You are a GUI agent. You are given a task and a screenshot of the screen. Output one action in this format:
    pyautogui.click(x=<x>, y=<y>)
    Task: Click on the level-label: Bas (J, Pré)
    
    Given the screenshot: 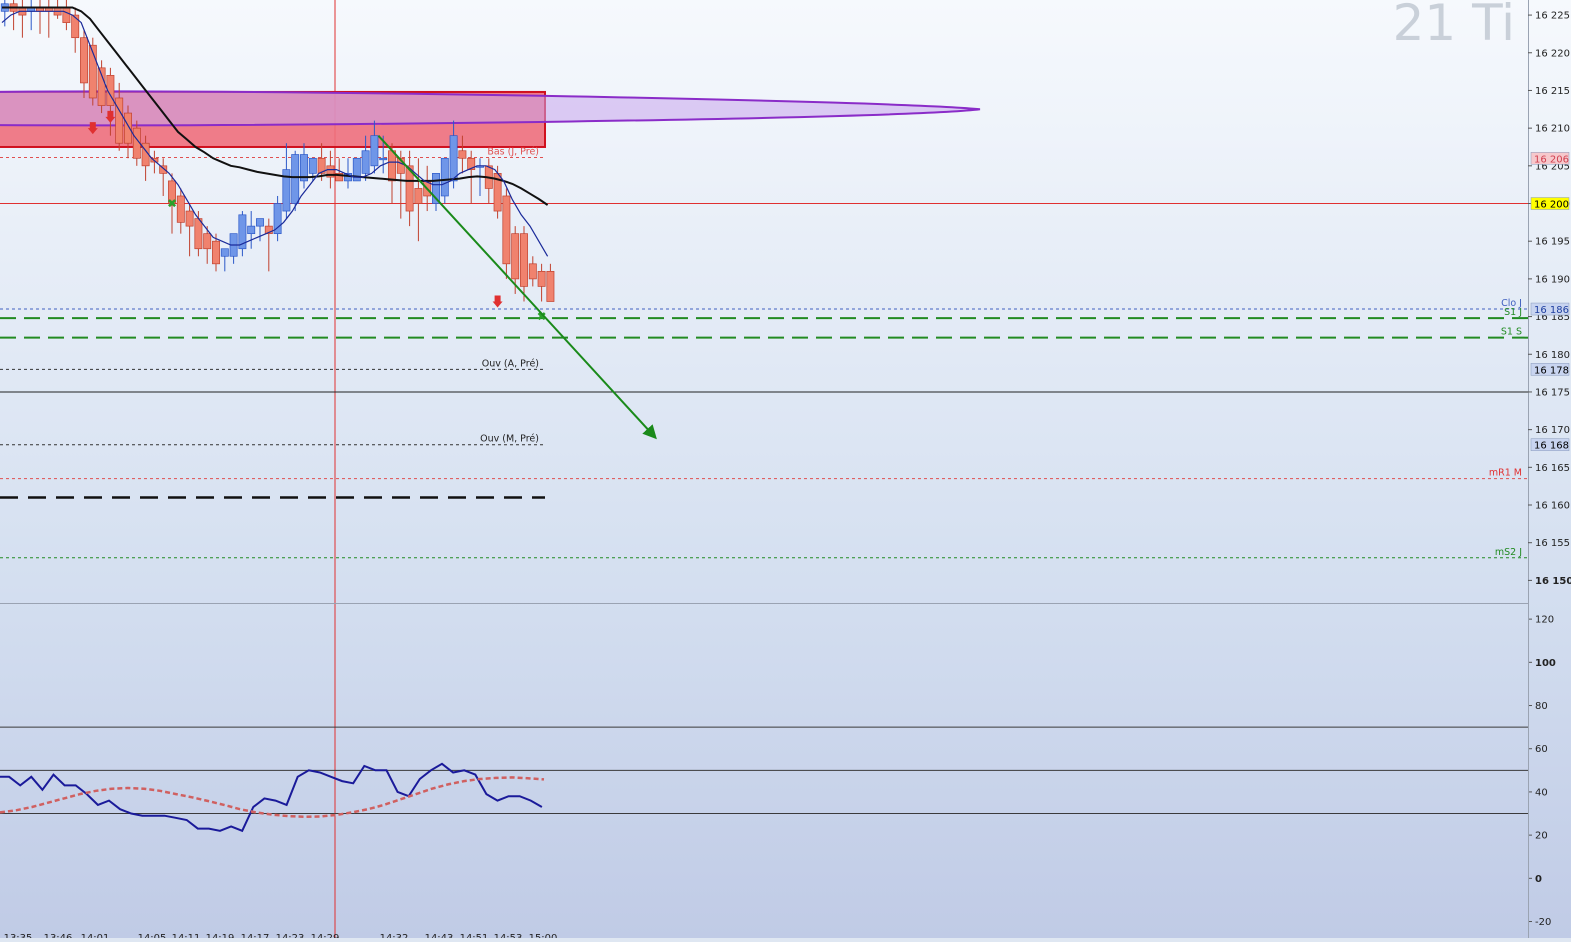 What is the action you would take?
    pyautogui.click(x=513, y=152)
    